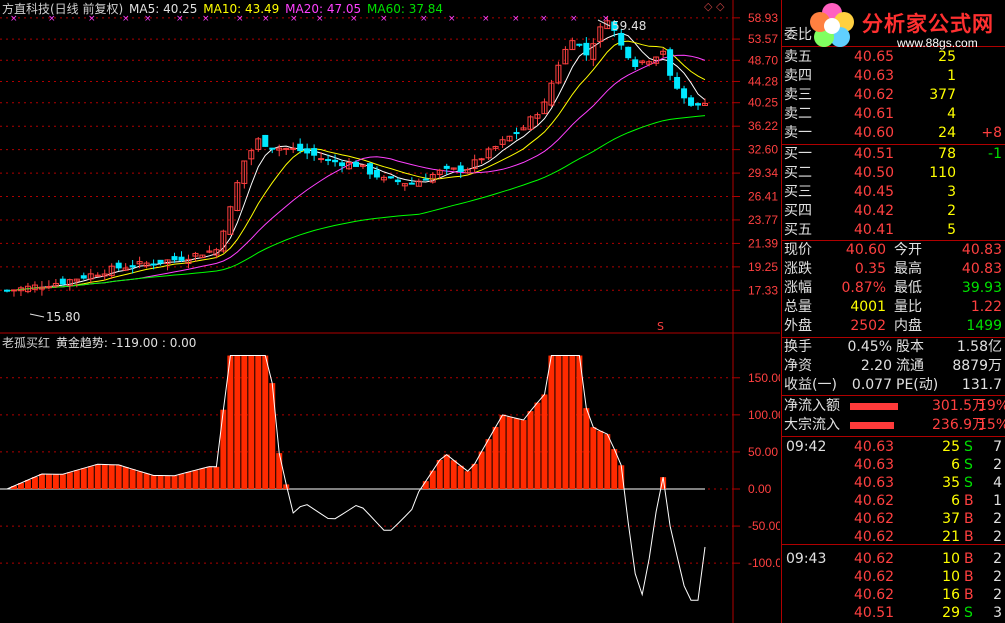  Describe the element at coordinates (908, 326) in the screenshot. I see `quote-label-2: 内盘` at that location.